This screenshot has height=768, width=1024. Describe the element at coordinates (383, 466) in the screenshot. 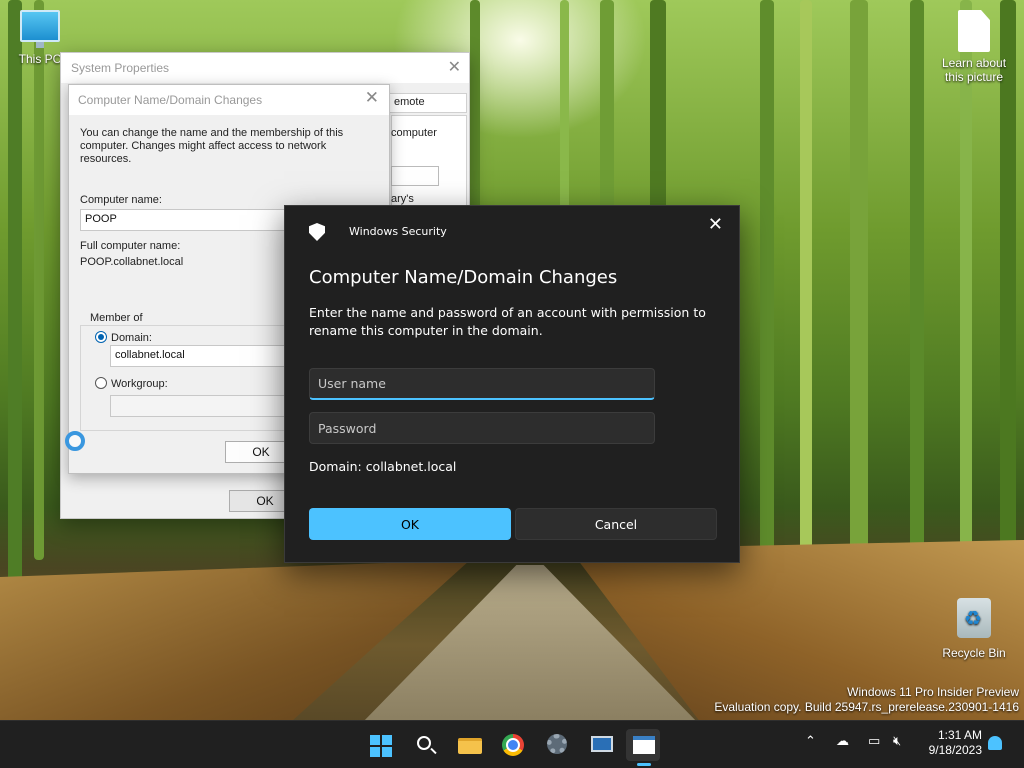

I see `domain-text: Domain: collabnet.local` at that location.